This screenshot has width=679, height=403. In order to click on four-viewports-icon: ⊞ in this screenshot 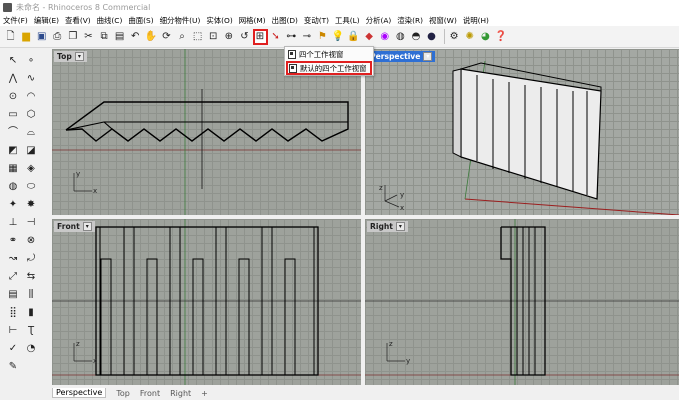, I will do `click(260, 36)`.